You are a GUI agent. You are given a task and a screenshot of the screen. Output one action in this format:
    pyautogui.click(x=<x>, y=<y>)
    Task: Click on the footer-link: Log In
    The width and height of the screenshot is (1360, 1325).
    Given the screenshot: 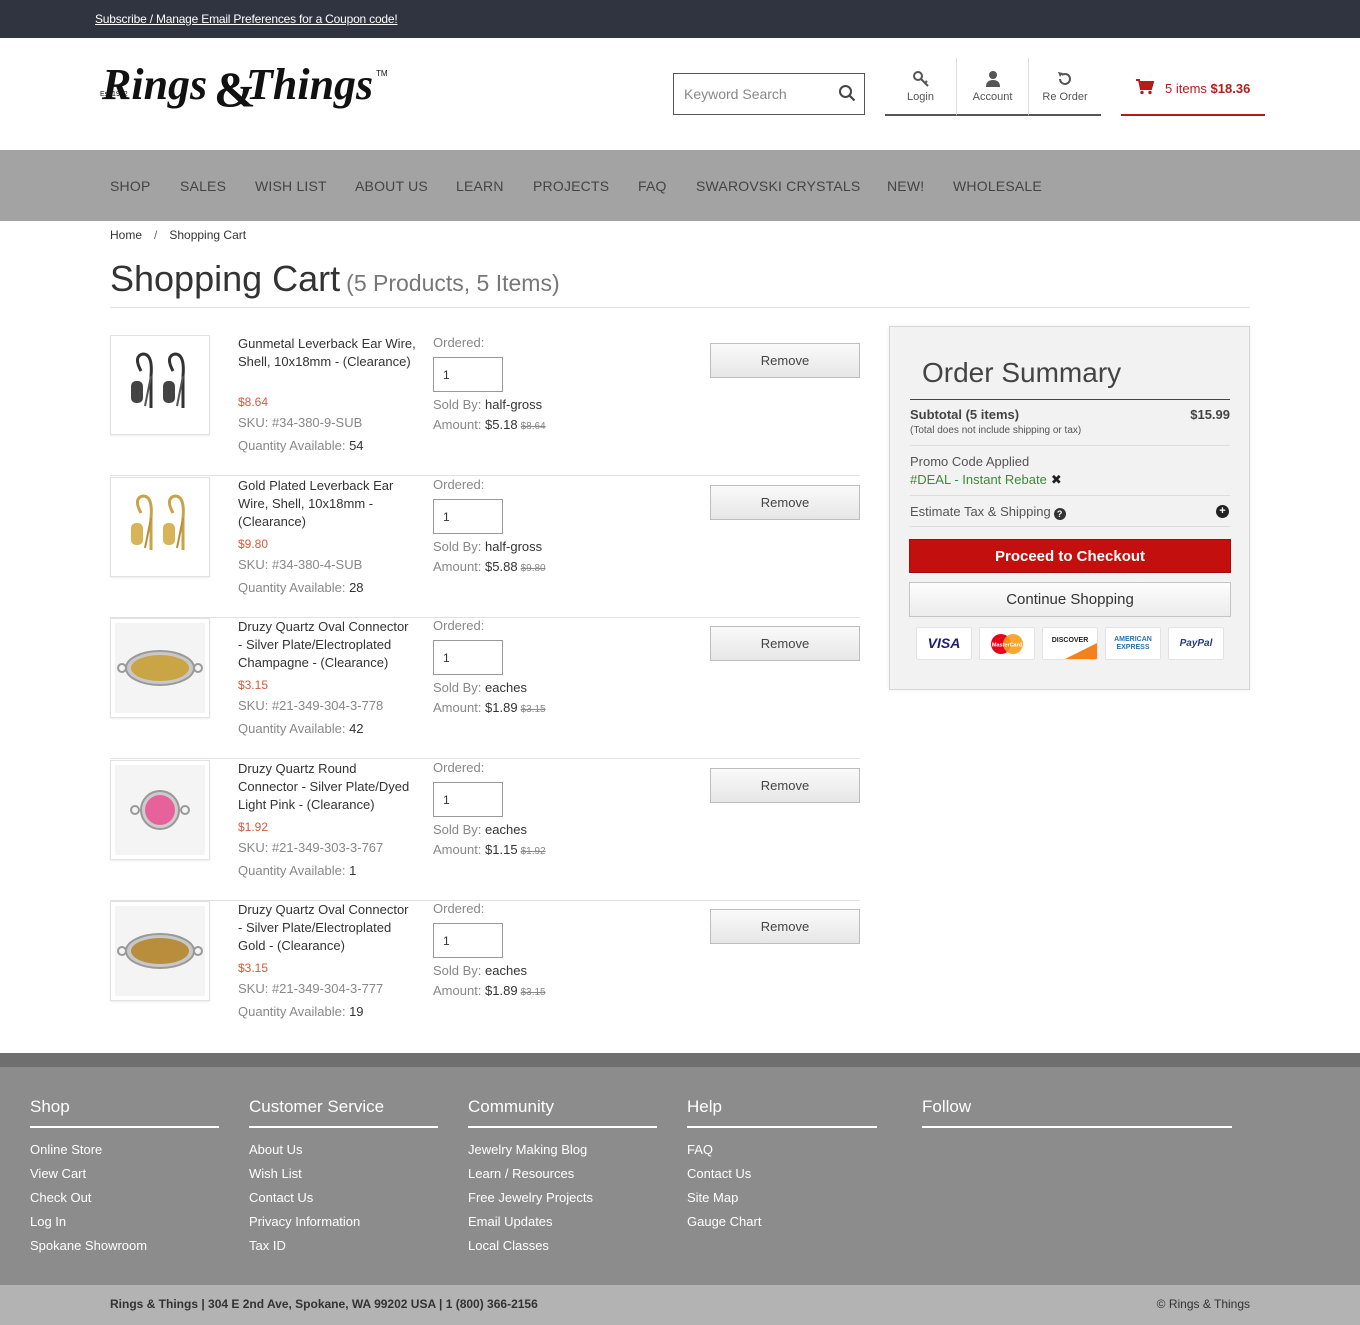 What is the action you would take?
    pyautogui.click(x=124, y=1225)
    